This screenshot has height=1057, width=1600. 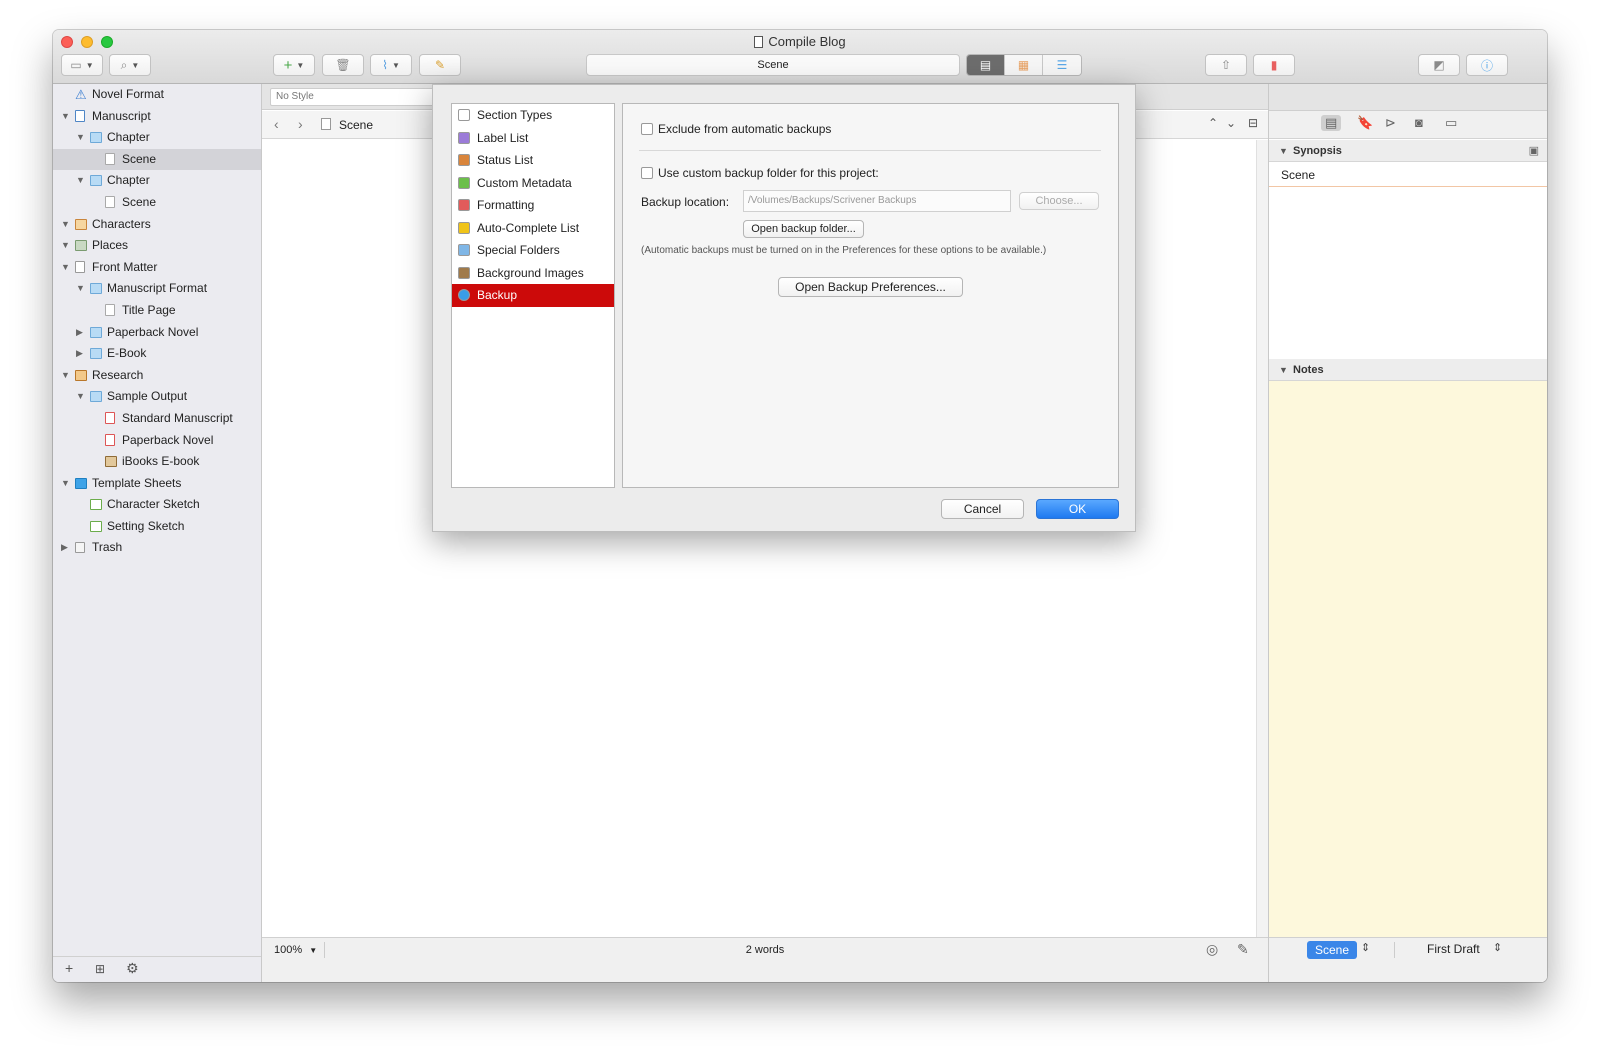 I want to click on settings-category-item: Backup, so click(x=533, y=295).